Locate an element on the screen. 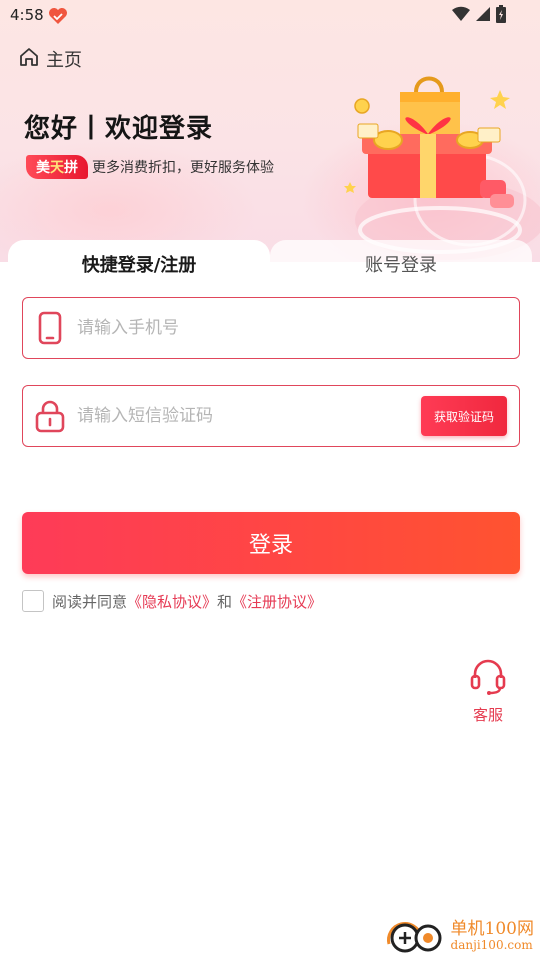  hero-tagline: 更多消费折扣，更好服务体验 is located at coordinates (183, 168).